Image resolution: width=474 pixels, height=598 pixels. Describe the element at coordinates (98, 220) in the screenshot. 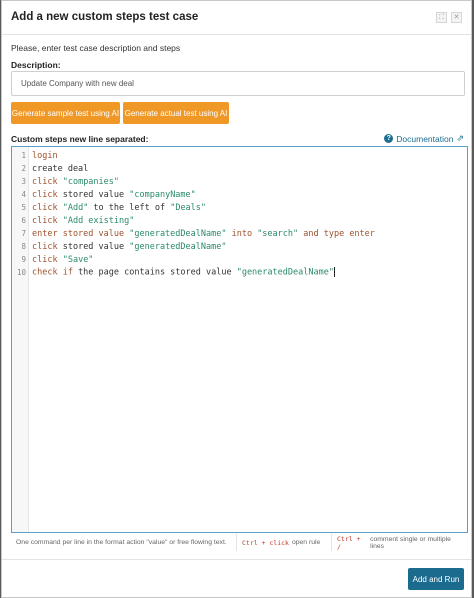

I see `code-token: "Add existing"` at that location.